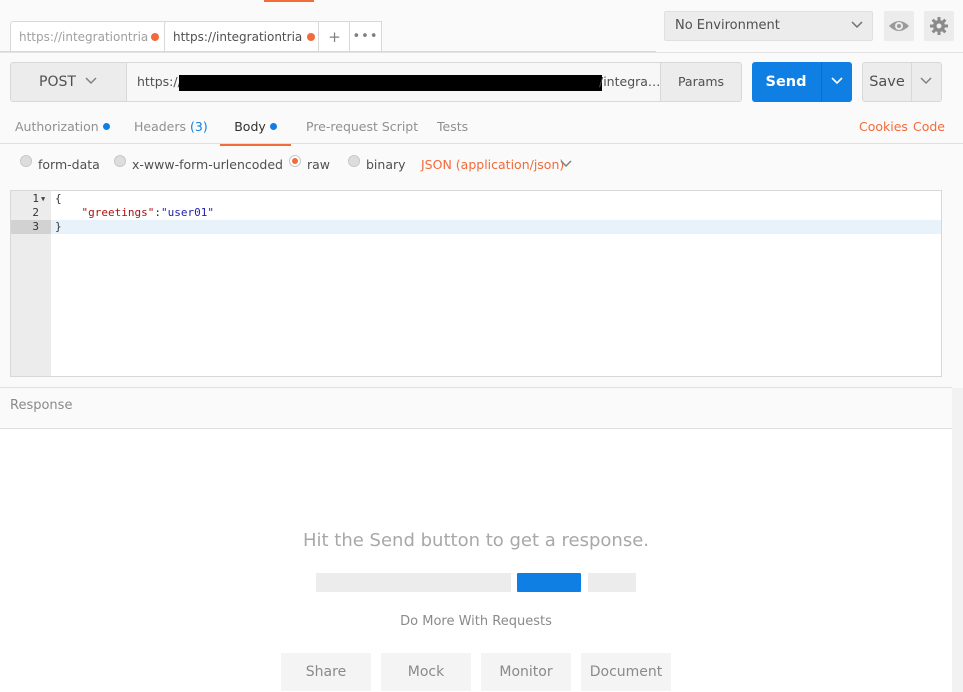 The image size is (963, 692). I want to click on code-text: }, so click(58, 226).